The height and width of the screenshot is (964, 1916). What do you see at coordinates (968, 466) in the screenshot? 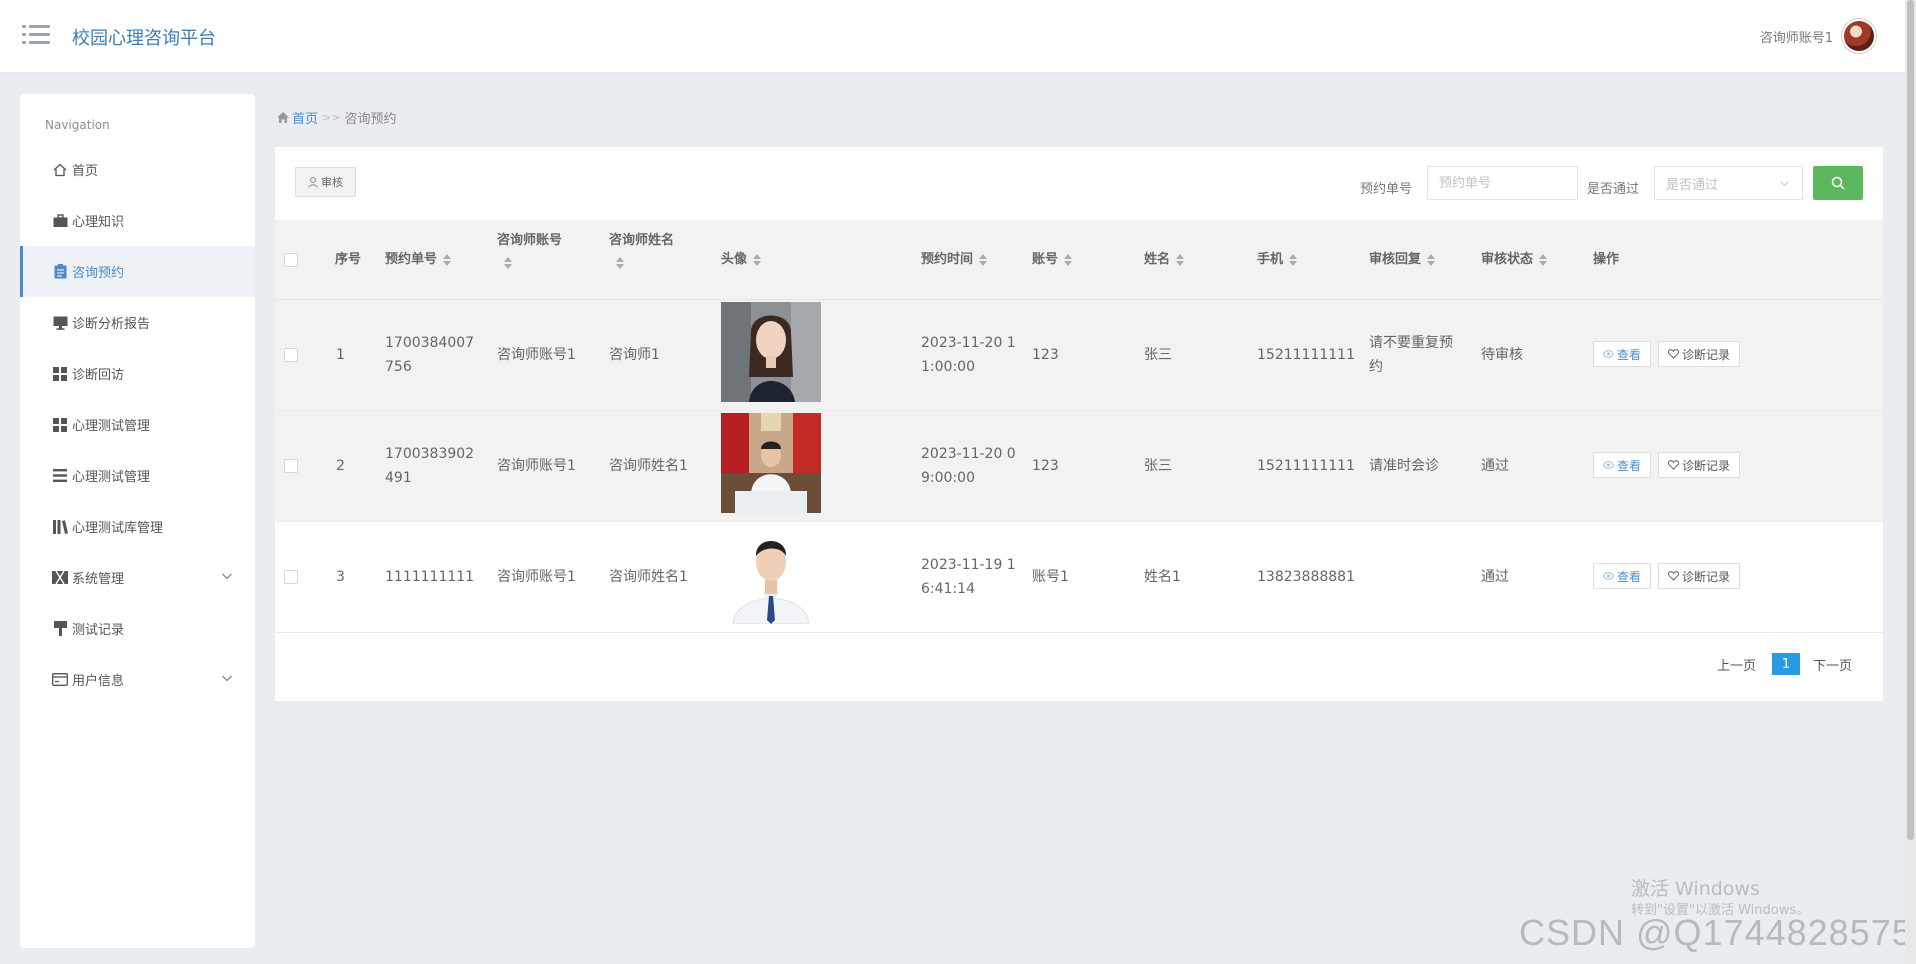
I see `cell-time: 2023-11-20 09:00:00` at bounding box center [968, 466].